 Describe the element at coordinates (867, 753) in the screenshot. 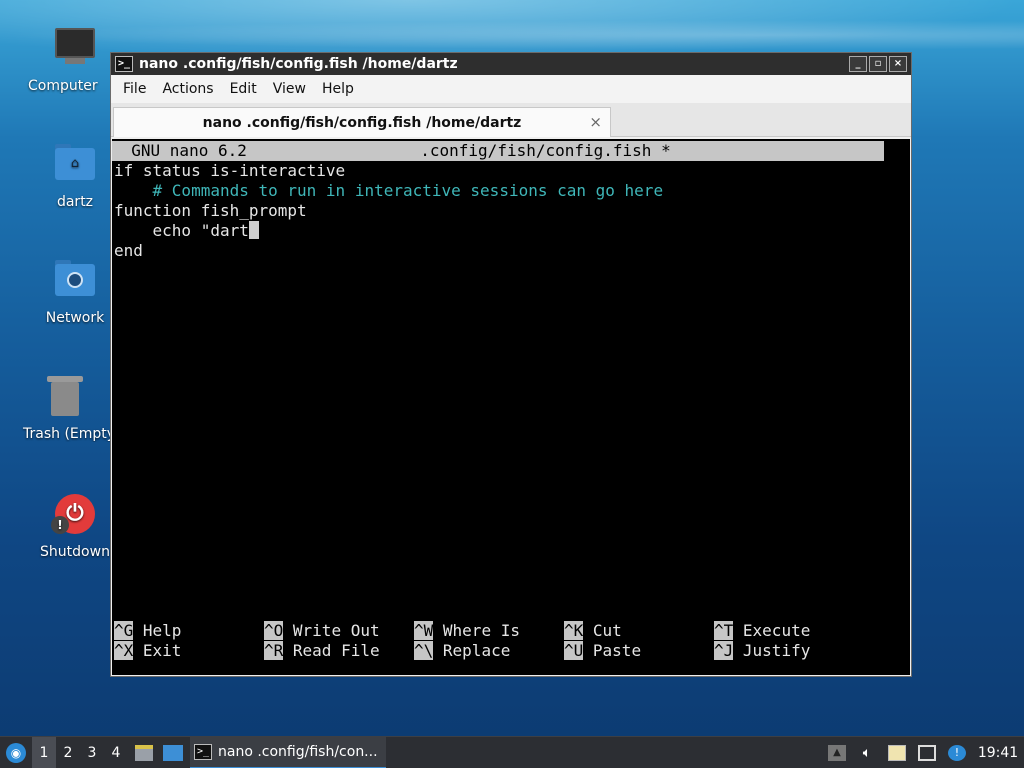

I see `volume-icon: 🔈︎` at that location.